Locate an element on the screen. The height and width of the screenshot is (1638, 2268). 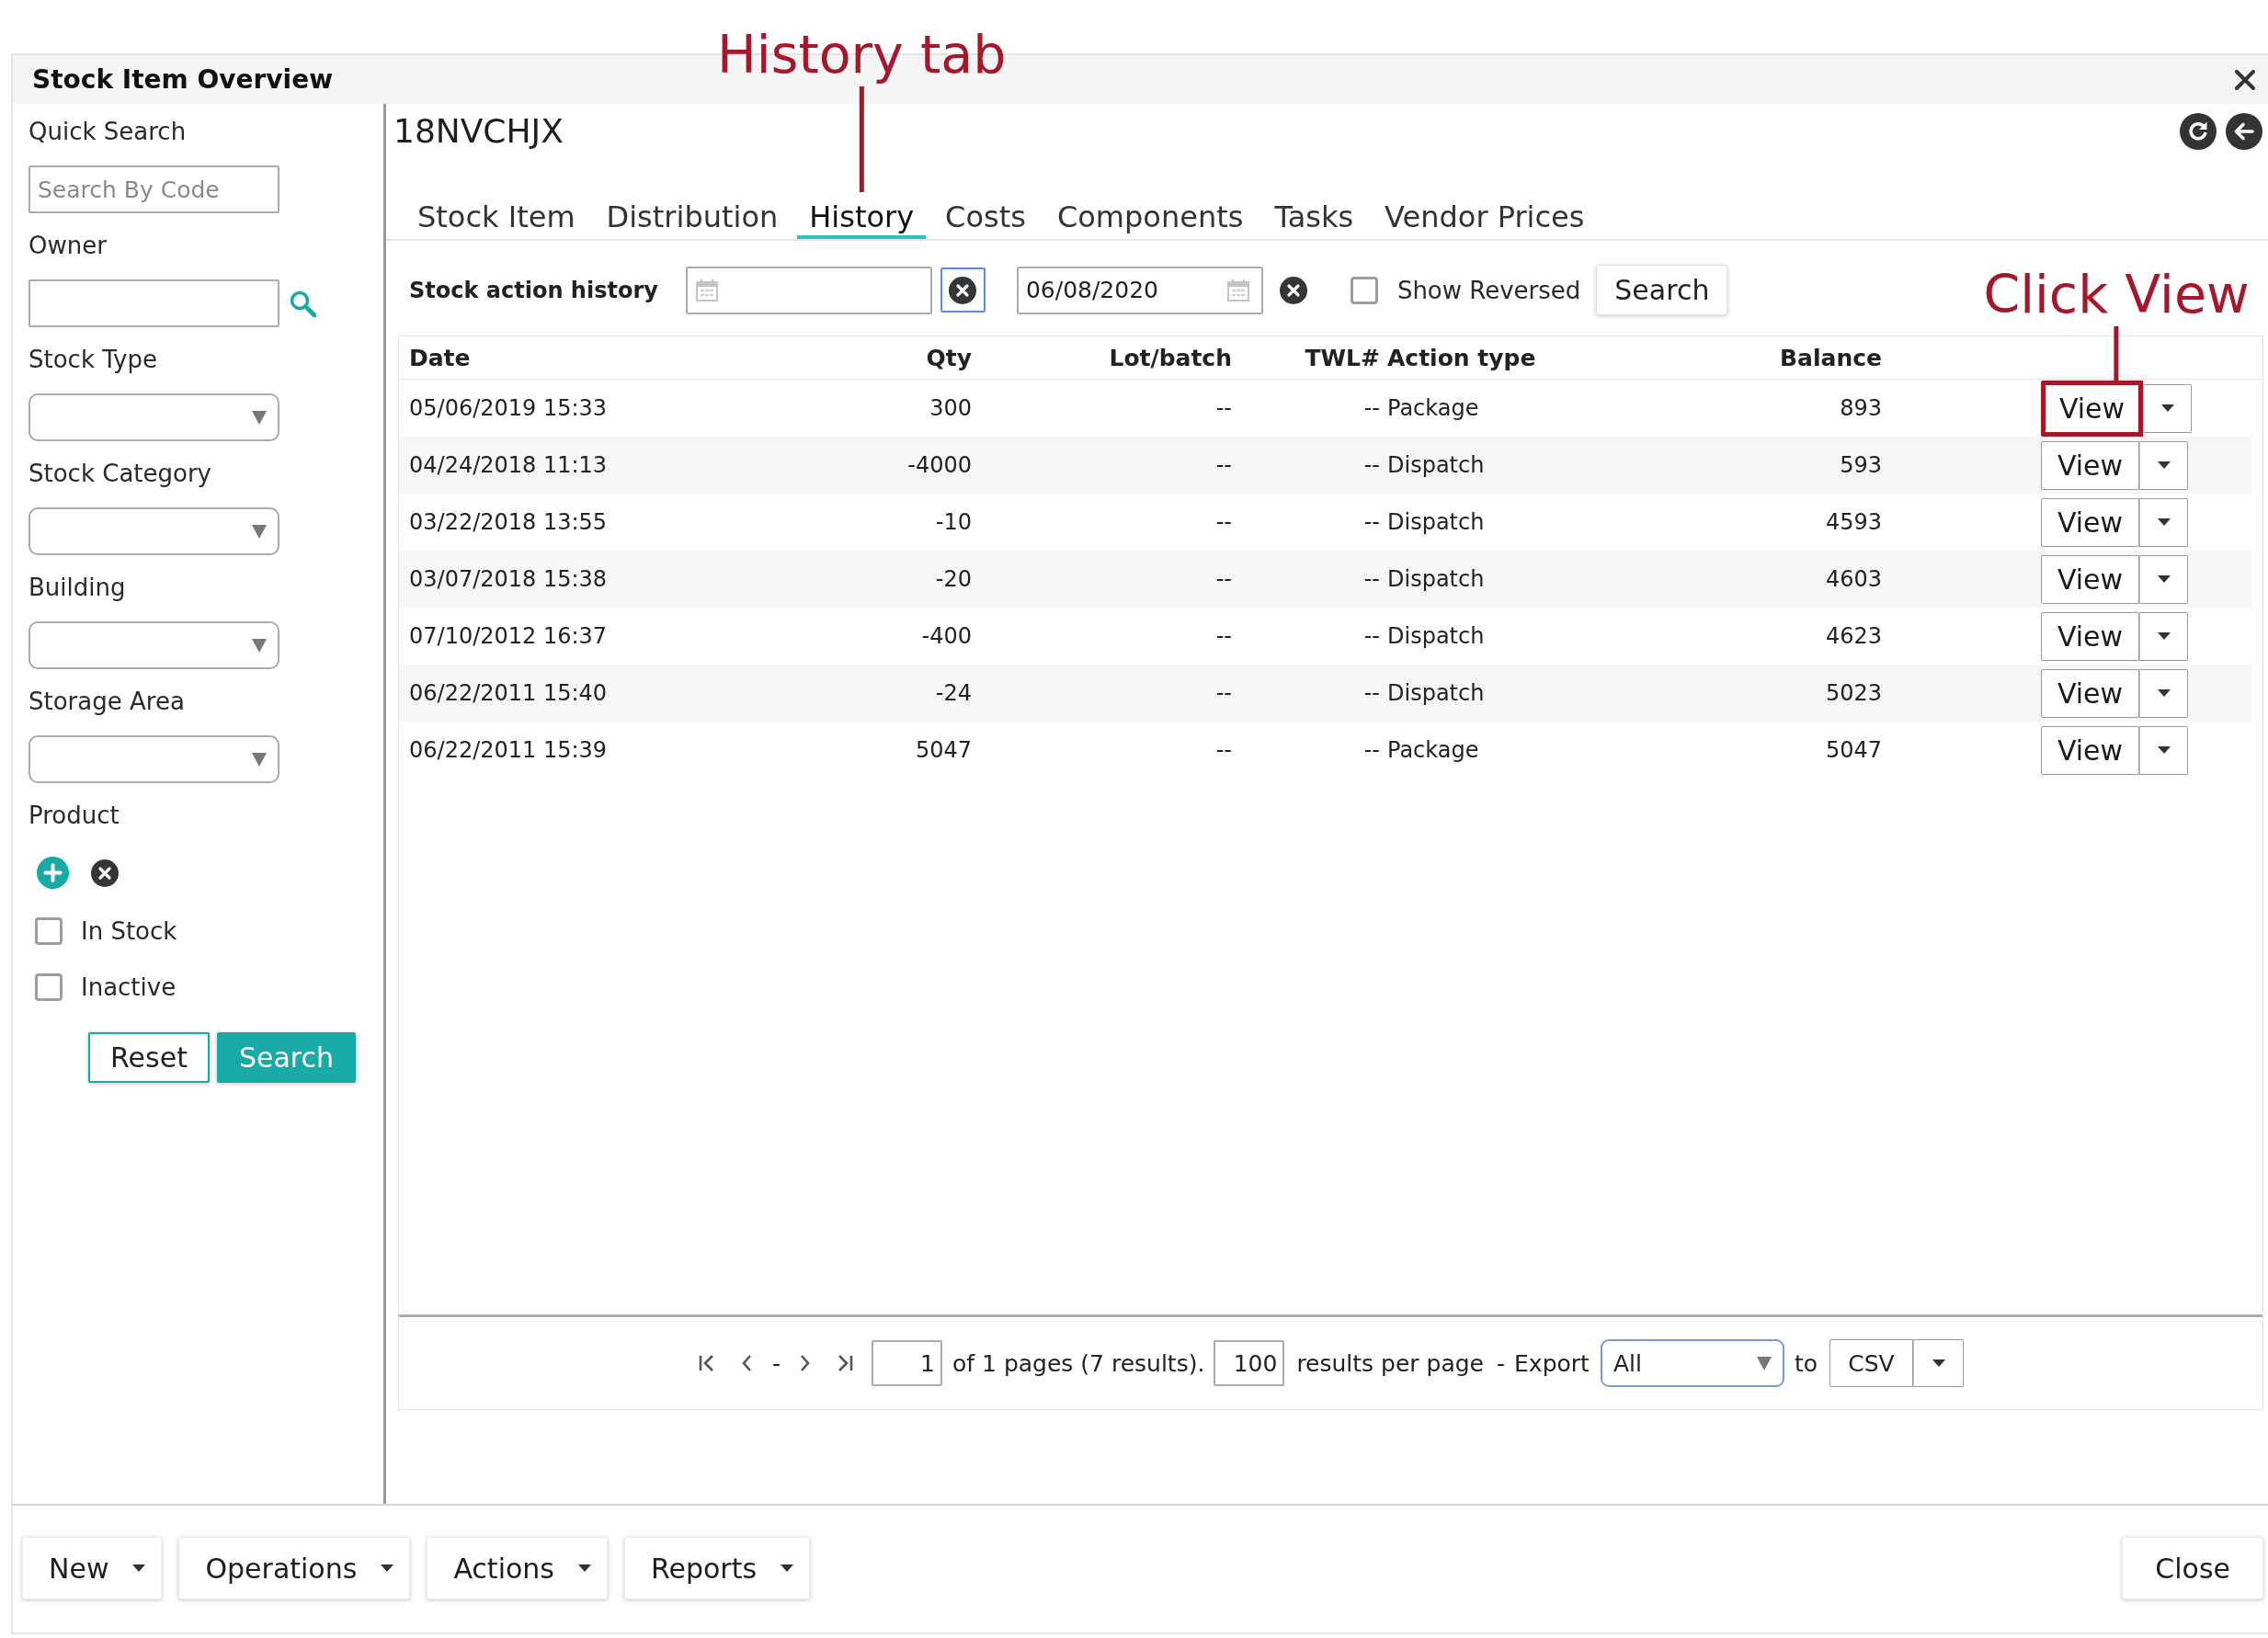
column-header: TWL# is located at coordinates (1342, 357).